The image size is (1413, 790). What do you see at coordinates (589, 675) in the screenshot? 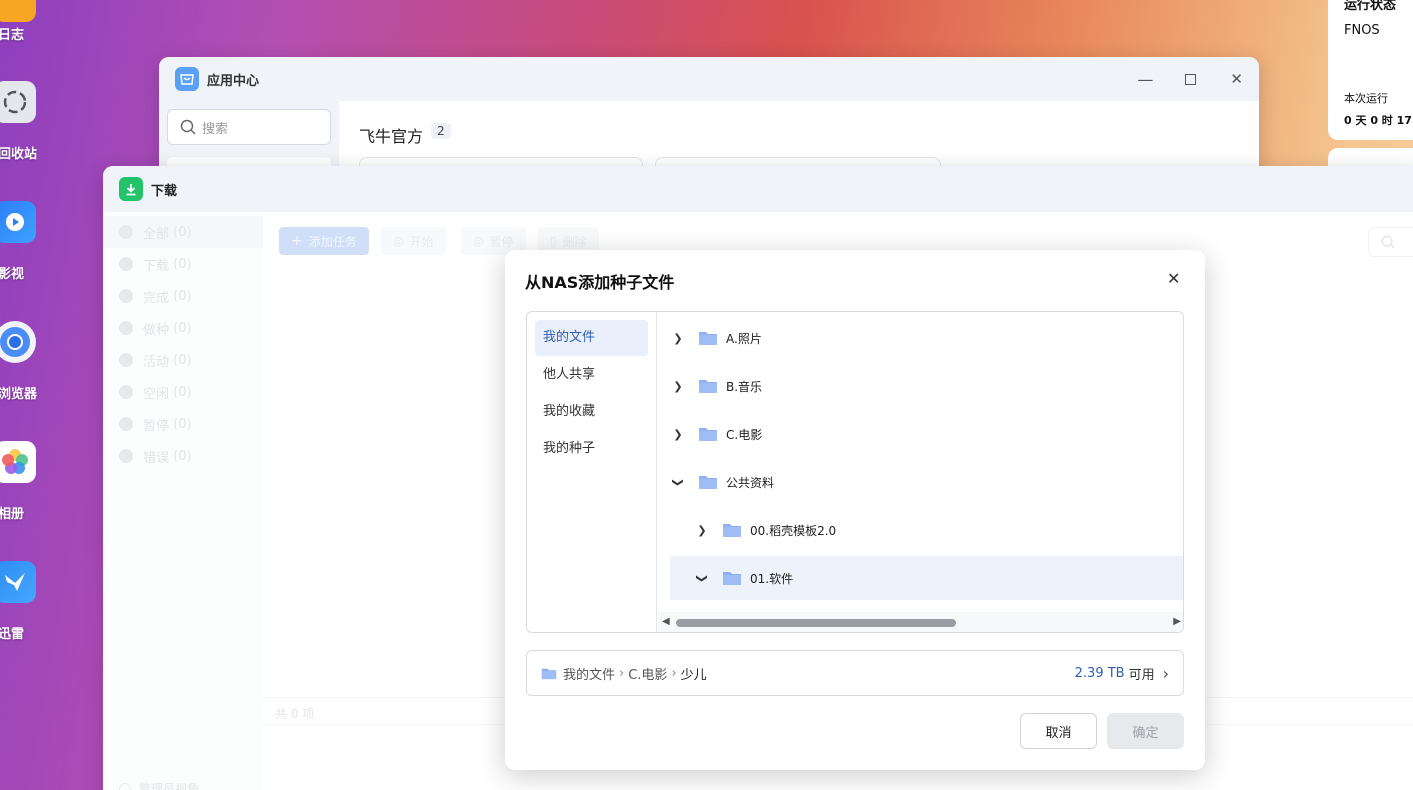
I see `path-root: 我的文件` at bounding box center [589, 675].